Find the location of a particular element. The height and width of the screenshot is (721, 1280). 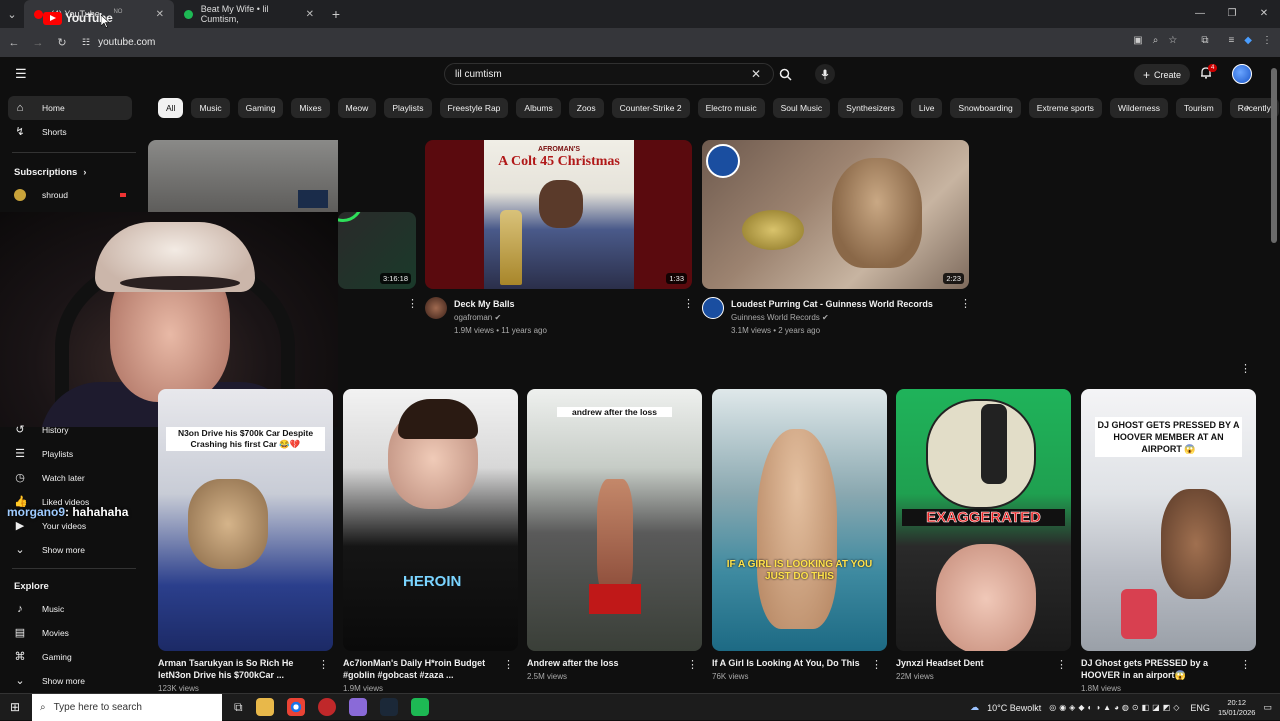

shorts-more-options-icon: ⋮ is located at coordinates (1245, 368).